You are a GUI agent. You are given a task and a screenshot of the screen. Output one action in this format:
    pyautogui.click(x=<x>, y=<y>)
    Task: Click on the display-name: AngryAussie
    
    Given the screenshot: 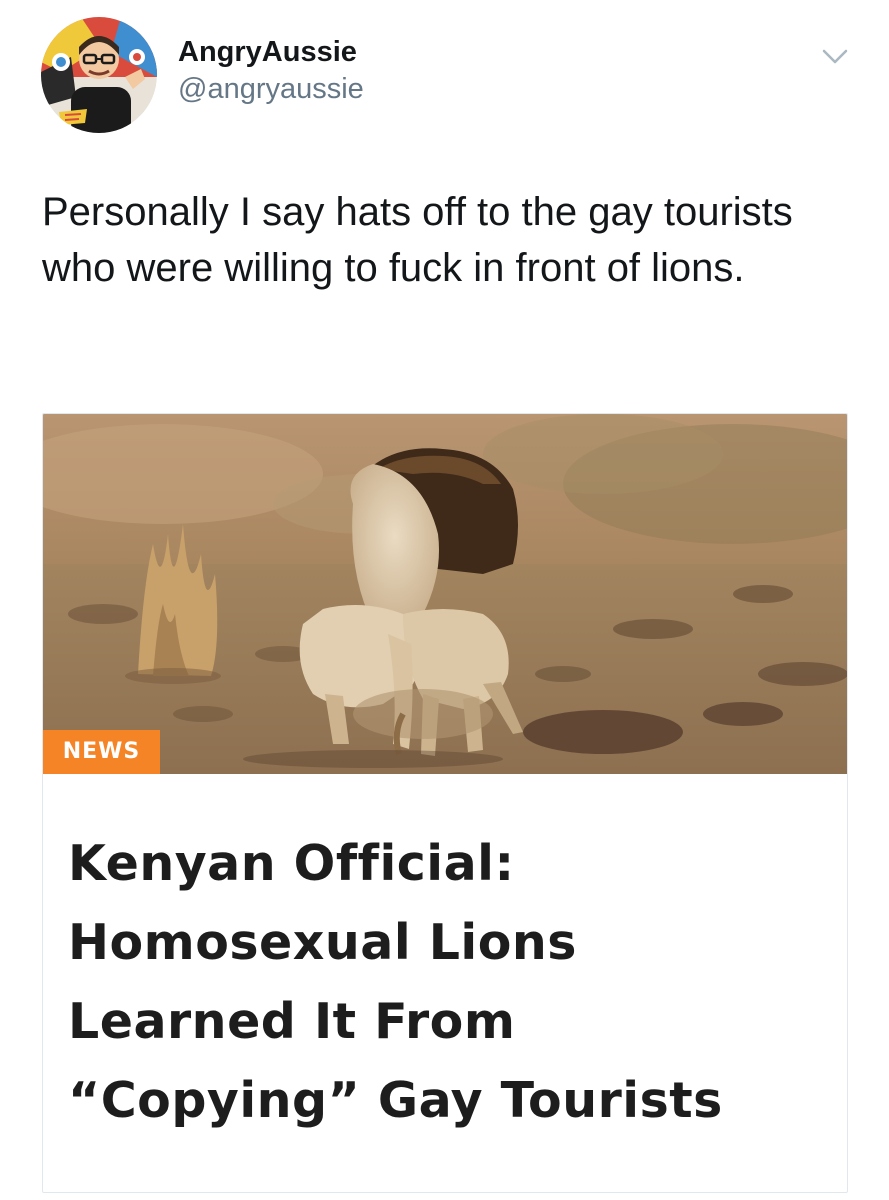 What is the action you would take?
    pyautogui.click(x=271, y=52)
    